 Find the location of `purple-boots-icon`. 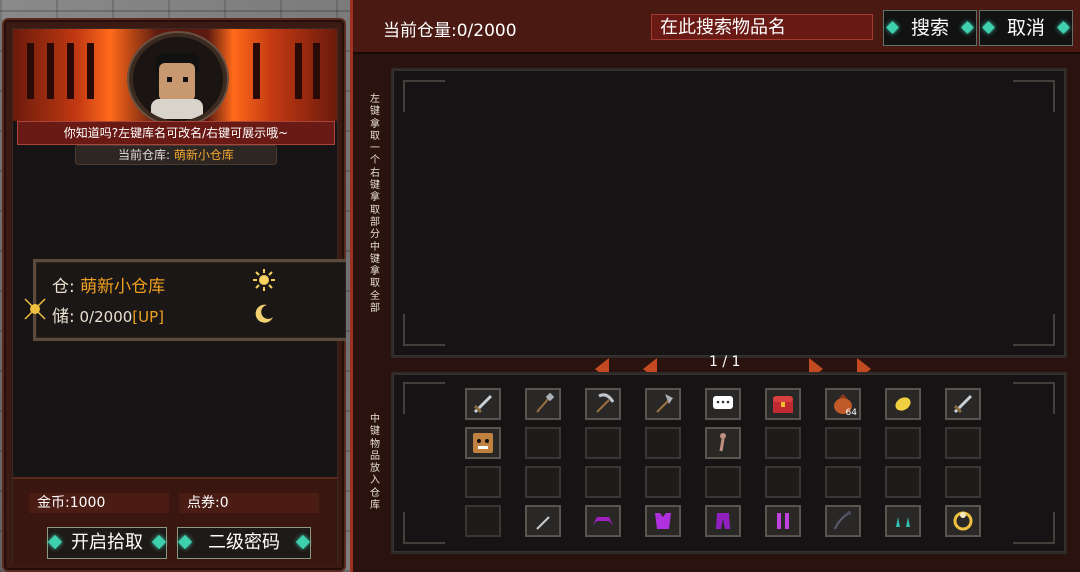

purple-boots-icon is located at coordinates (783, 521).